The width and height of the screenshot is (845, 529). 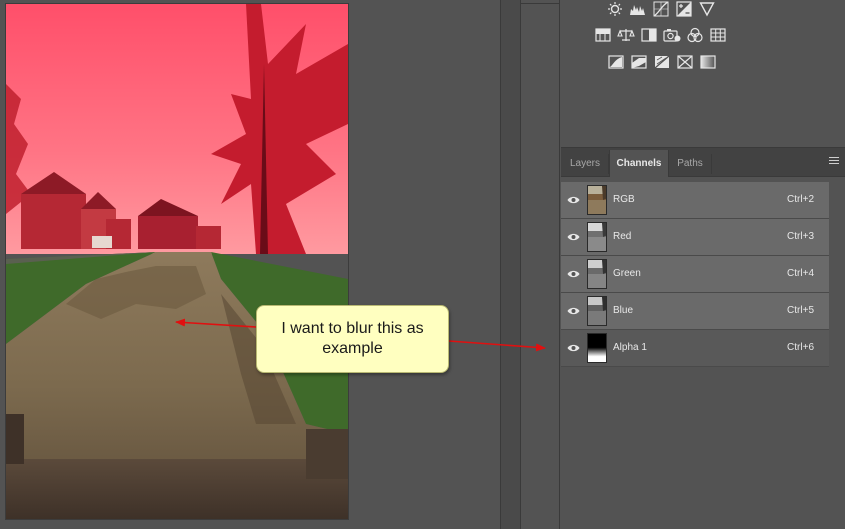 What do you see at coordinates (638, 9) in the screenshot?
I see `levels-icon` at bounding box center [638, 9].